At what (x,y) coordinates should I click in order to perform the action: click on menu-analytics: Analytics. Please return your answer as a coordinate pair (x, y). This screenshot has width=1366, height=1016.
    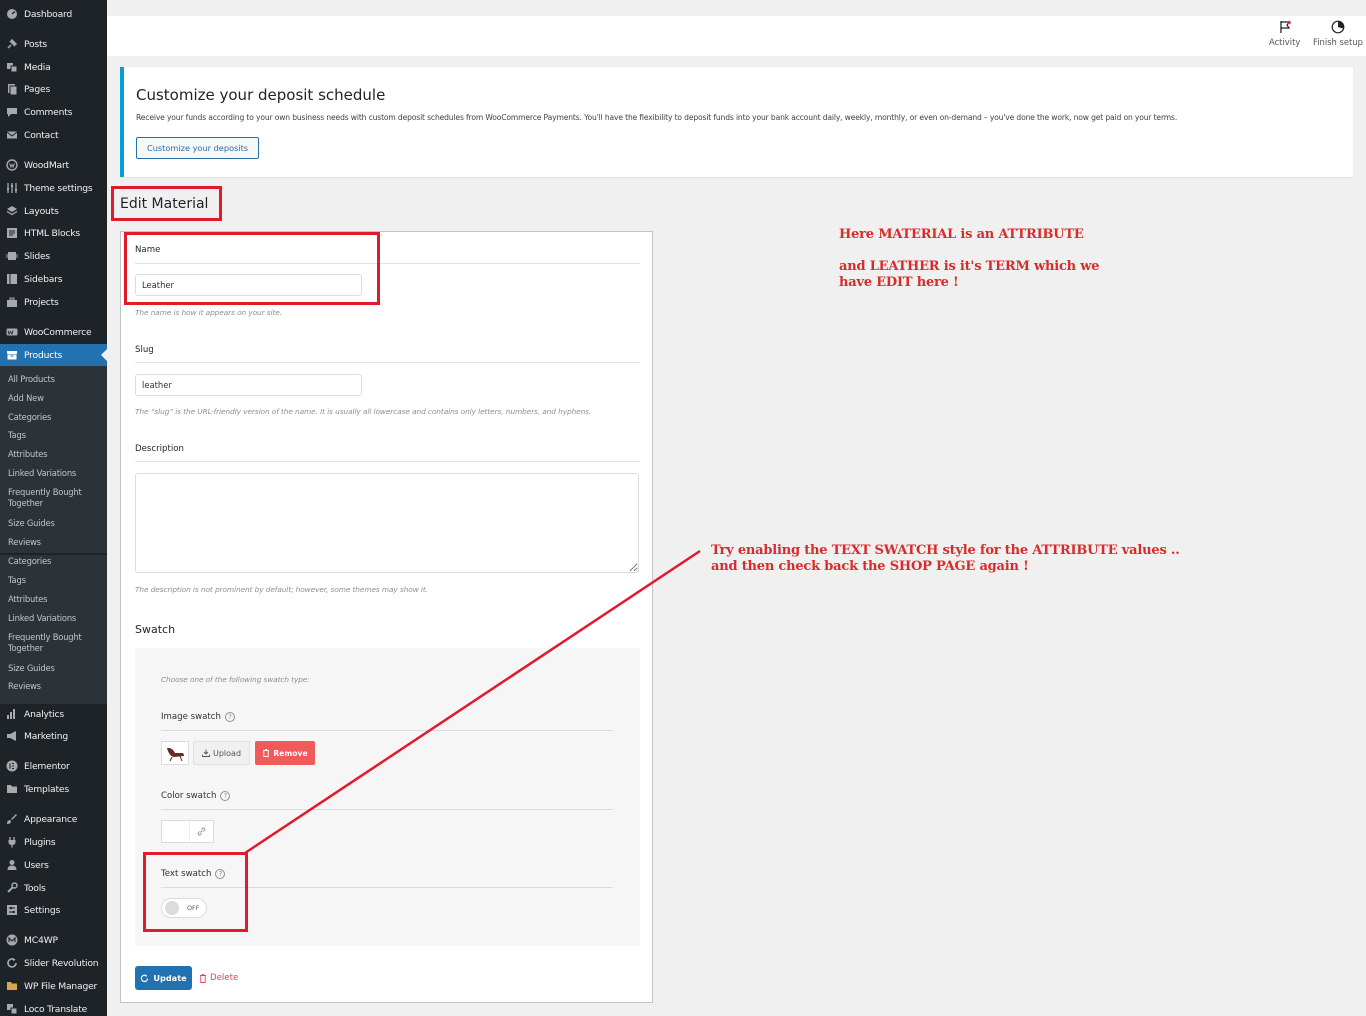
    Looking at the image, I should click on (53, 714).